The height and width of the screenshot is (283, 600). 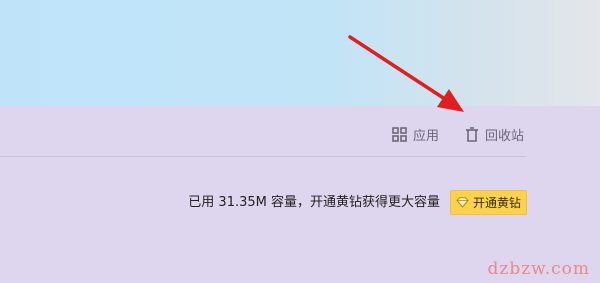 What do you see at coordinates (538, 269) in the screenshot?
I see `watermark: dzbzw.com` at bounding box center [538, 269].